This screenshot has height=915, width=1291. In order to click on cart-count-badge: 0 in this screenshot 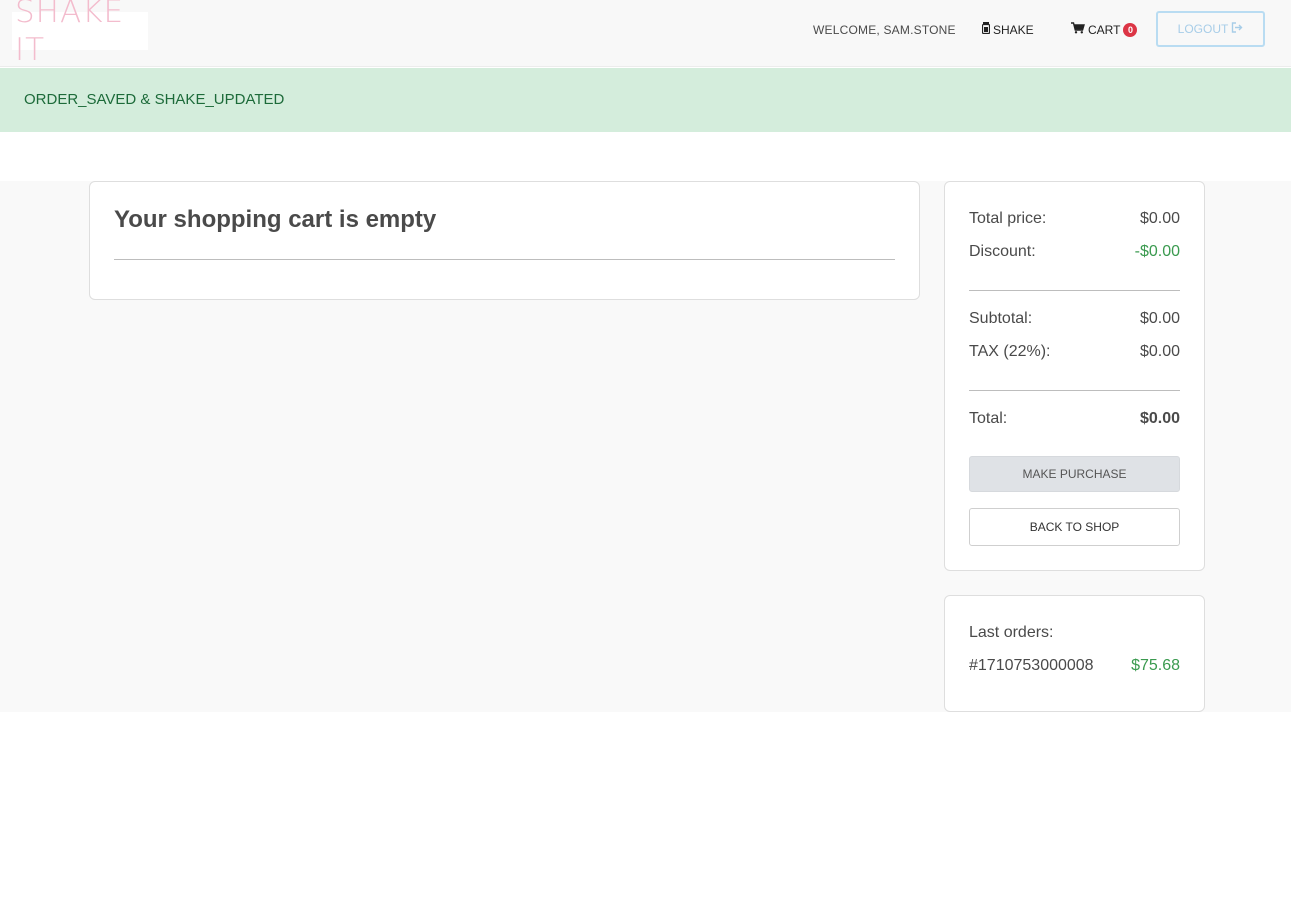, I will do `click(1130, 29)`.